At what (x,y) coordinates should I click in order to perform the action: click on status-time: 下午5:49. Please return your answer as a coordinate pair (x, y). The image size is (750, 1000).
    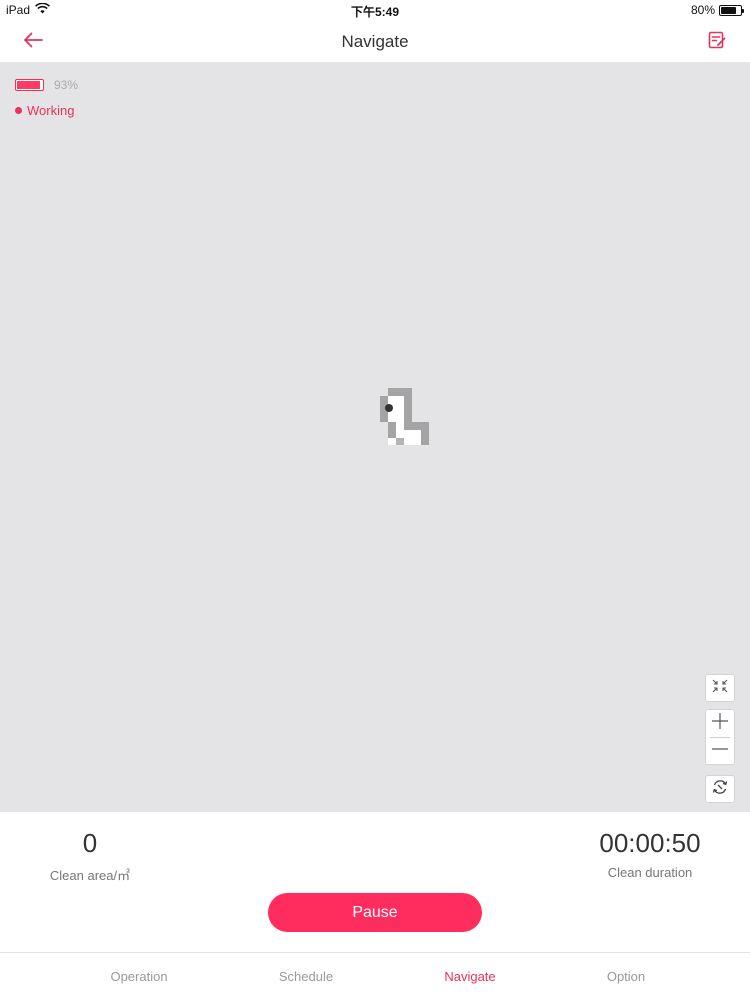
    Looking at the image, I should click on (375, 12).